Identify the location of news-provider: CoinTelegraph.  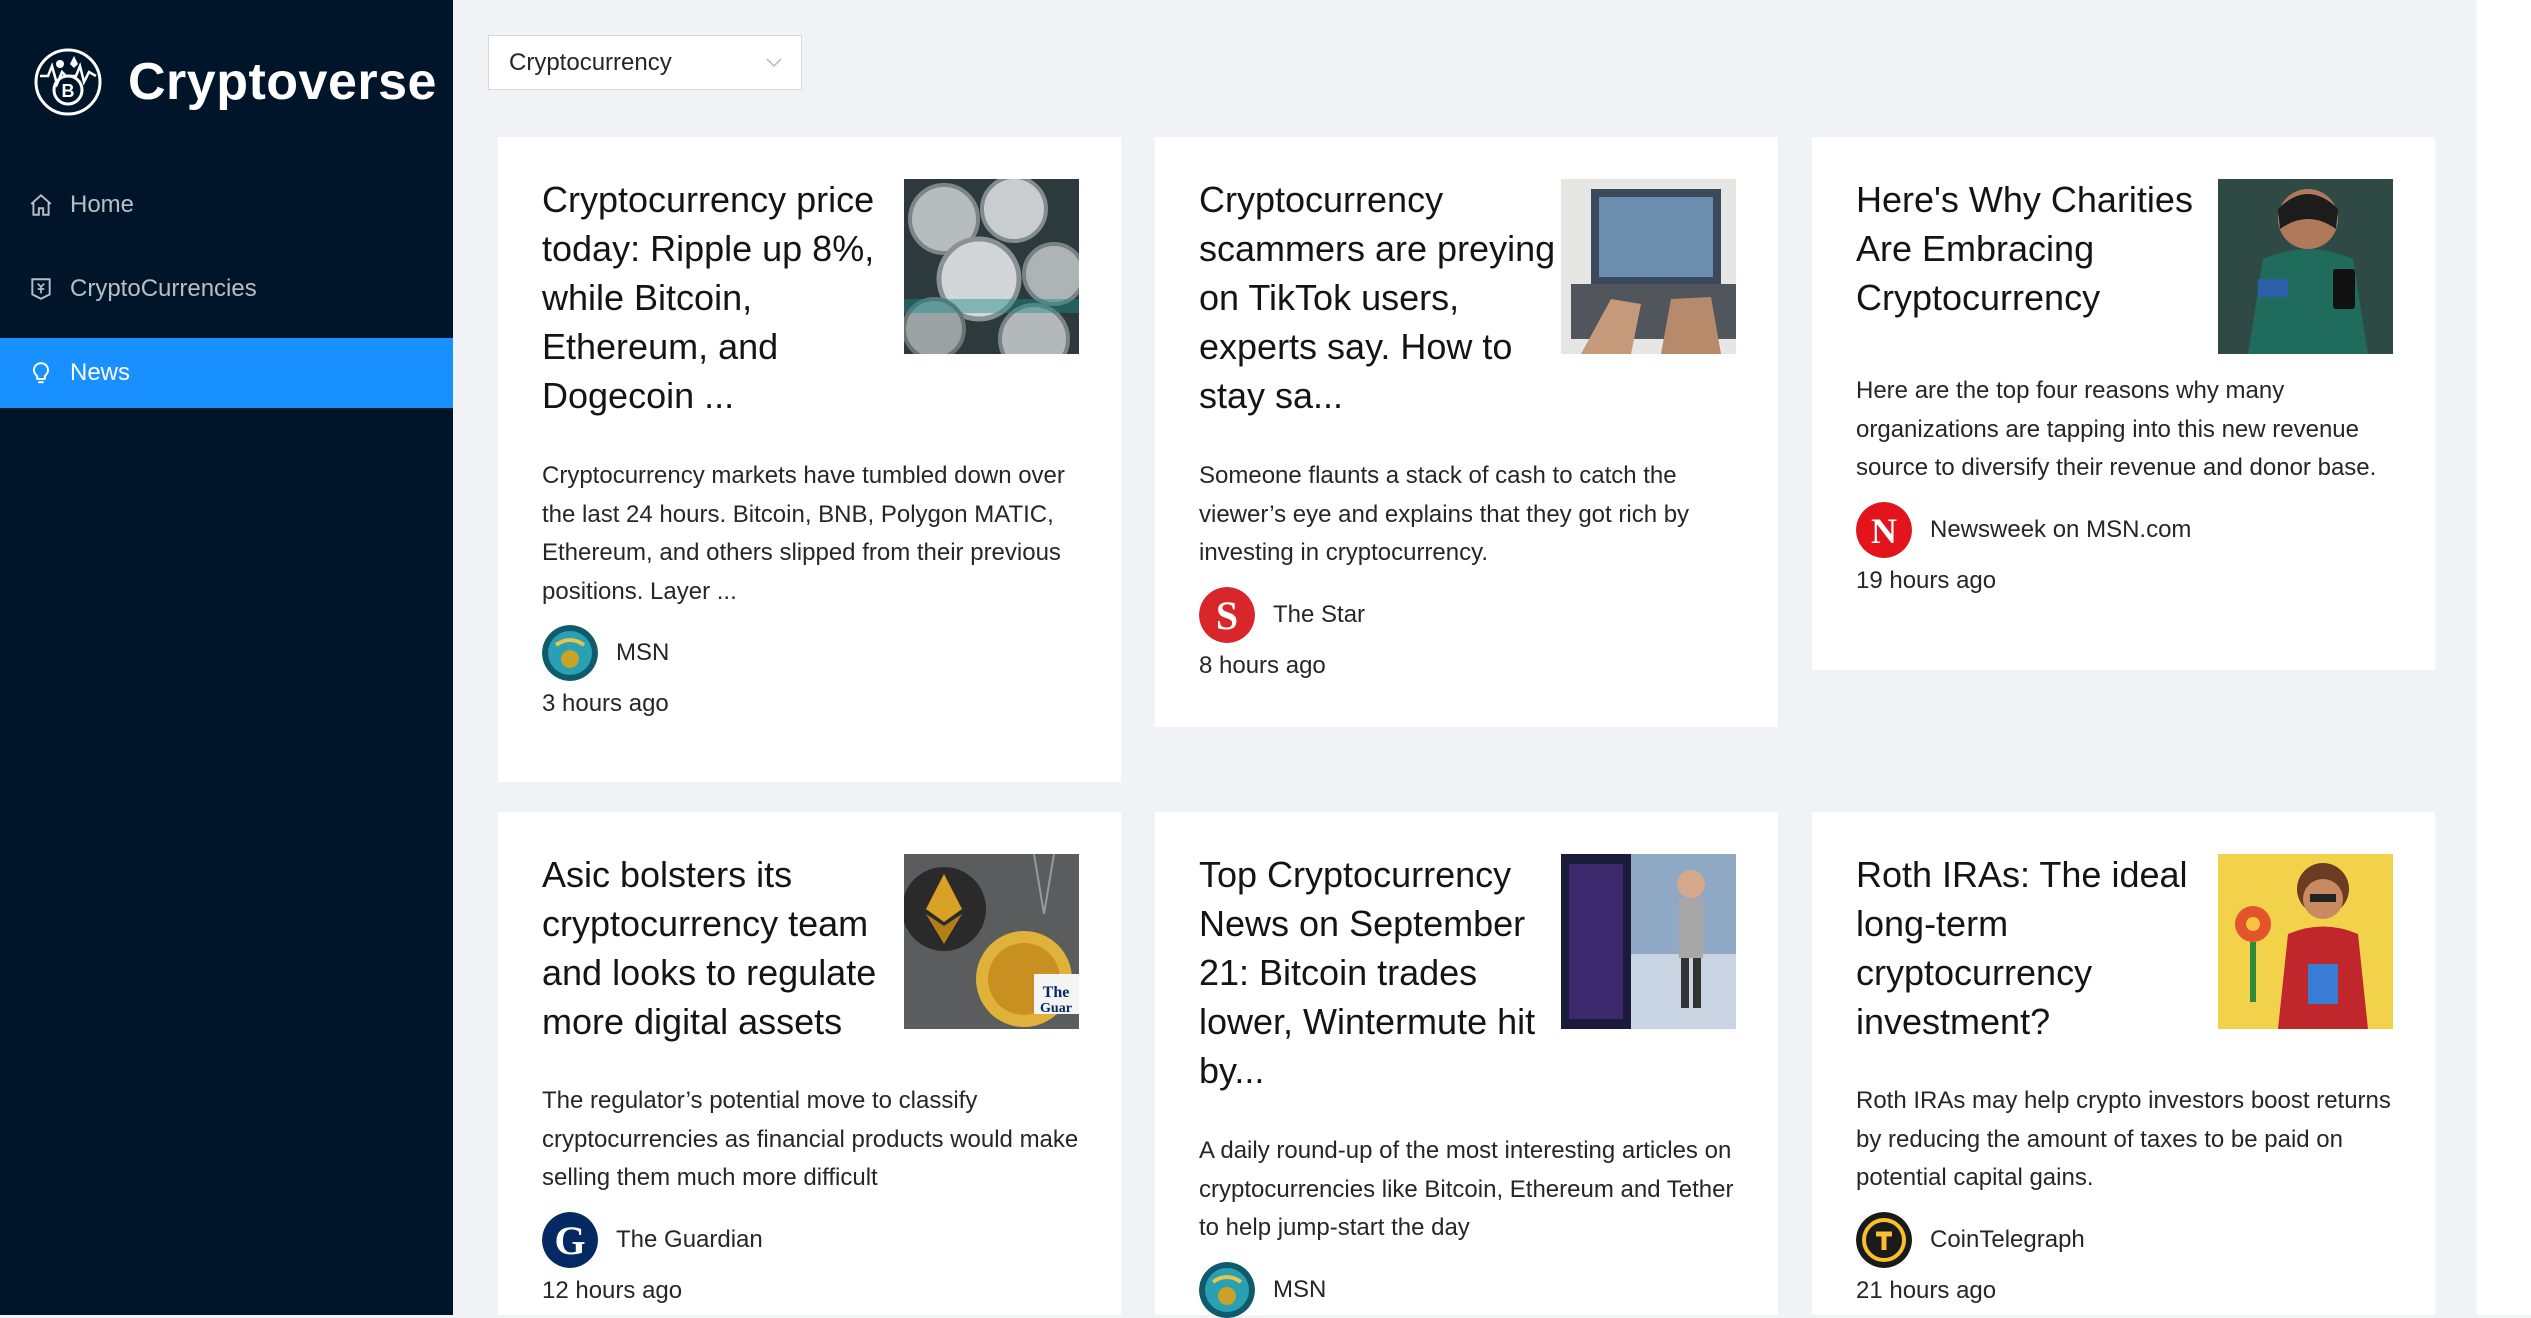
(1970, 1240).